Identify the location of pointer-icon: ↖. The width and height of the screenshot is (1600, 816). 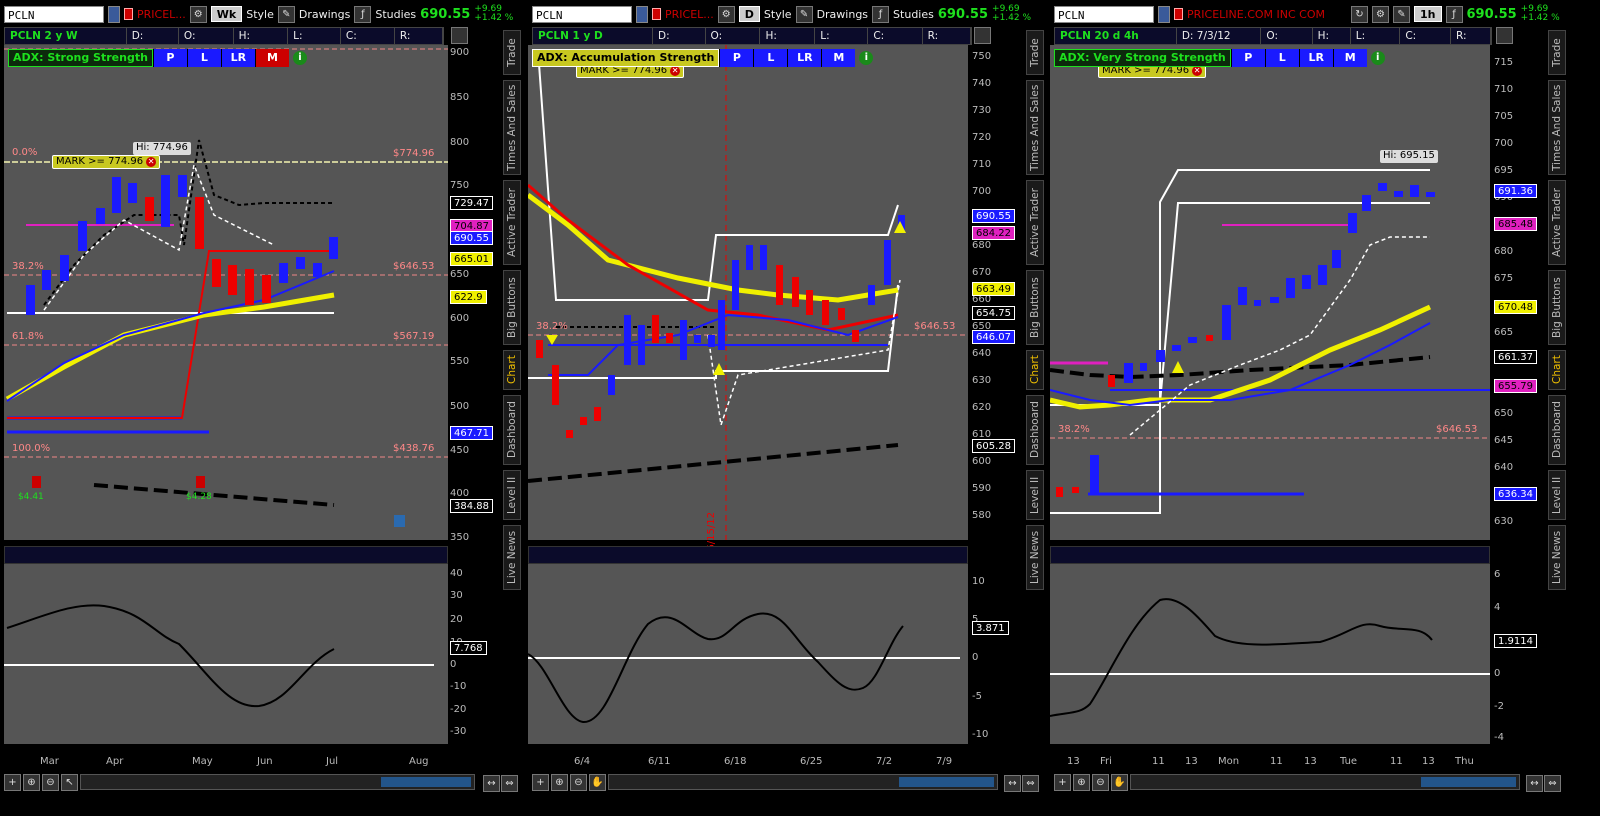
(69, 782).